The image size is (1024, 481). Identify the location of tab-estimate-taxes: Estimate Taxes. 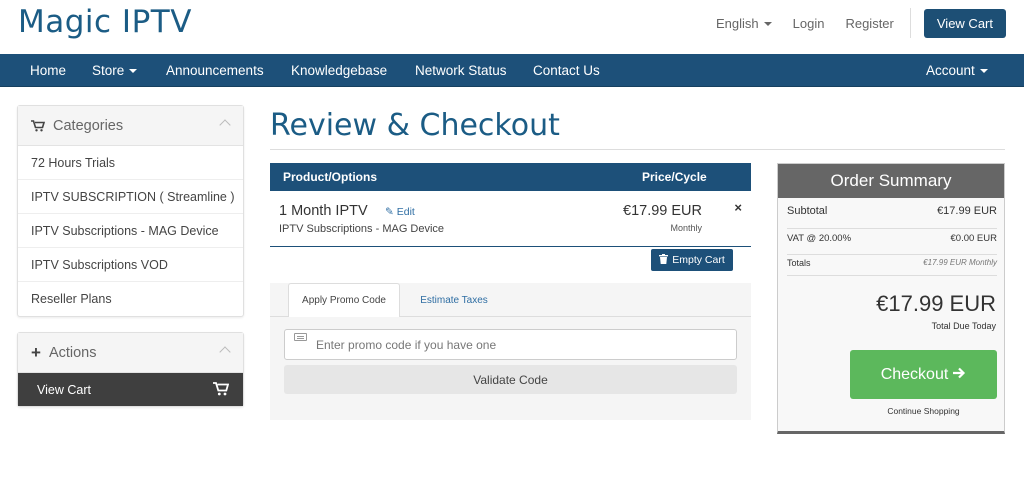
(454, 300).